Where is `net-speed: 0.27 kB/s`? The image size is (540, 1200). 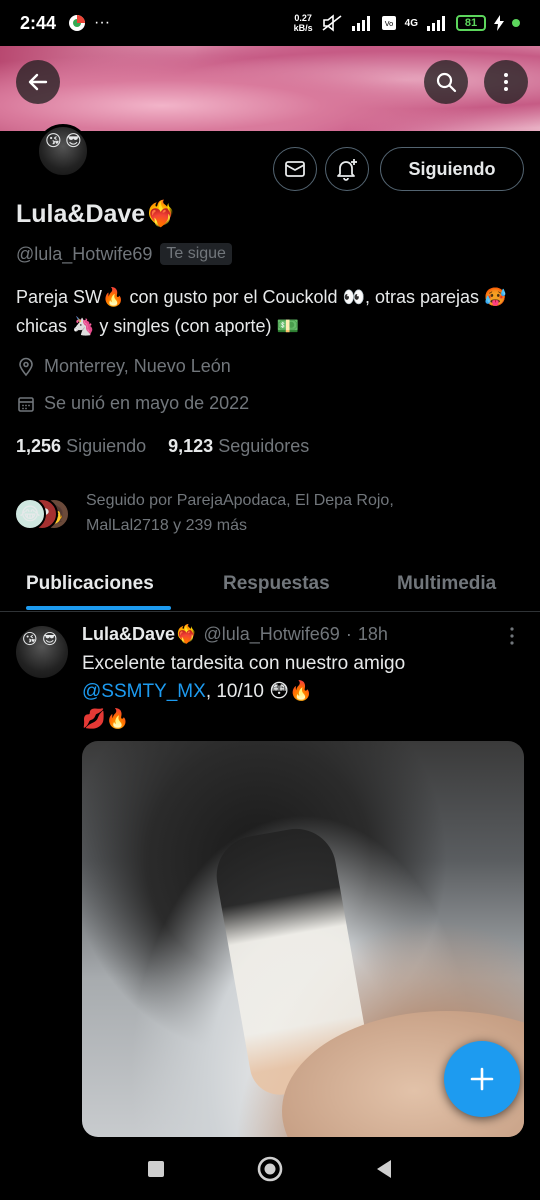
net-speed: 0.27 kB/s is located at coordinates (303, 23).